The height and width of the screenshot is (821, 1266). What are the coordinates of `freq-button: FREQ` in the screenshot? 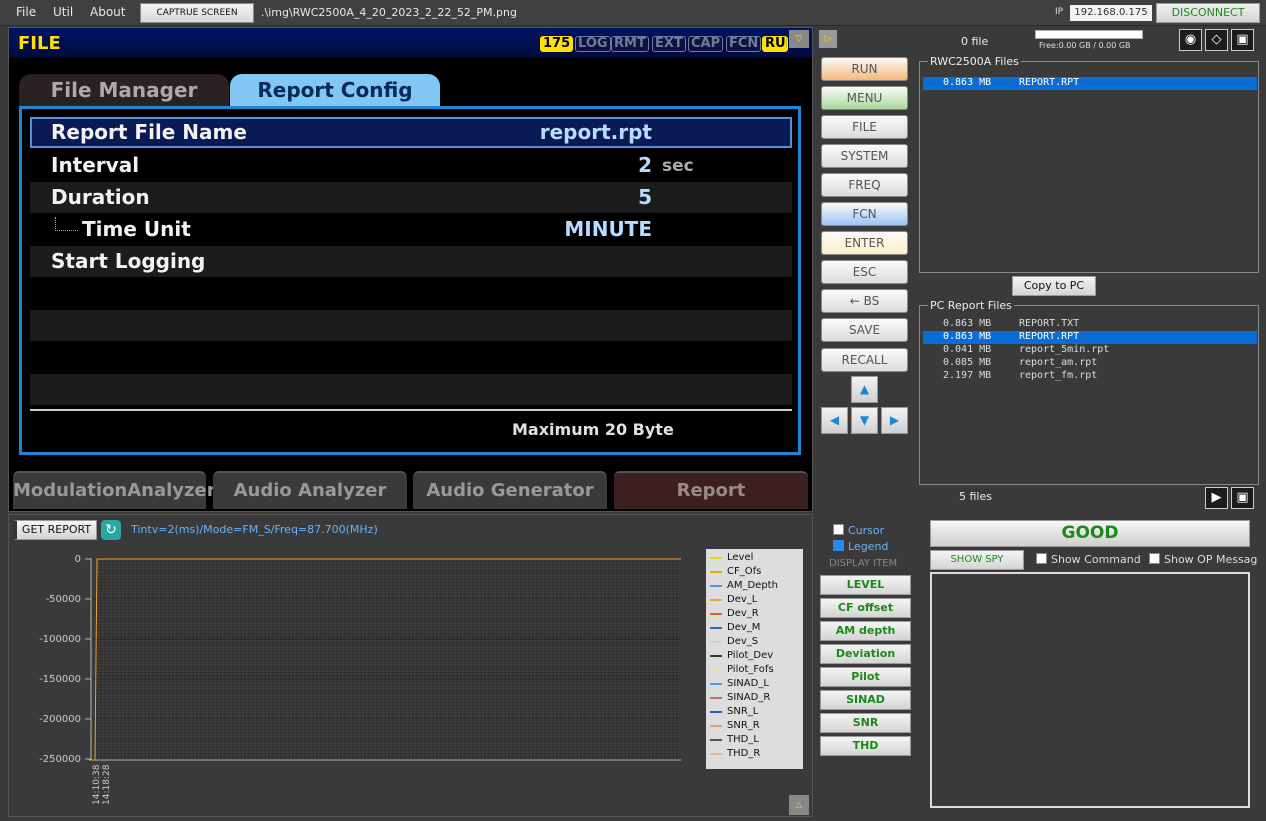 It's located at (864, 185).